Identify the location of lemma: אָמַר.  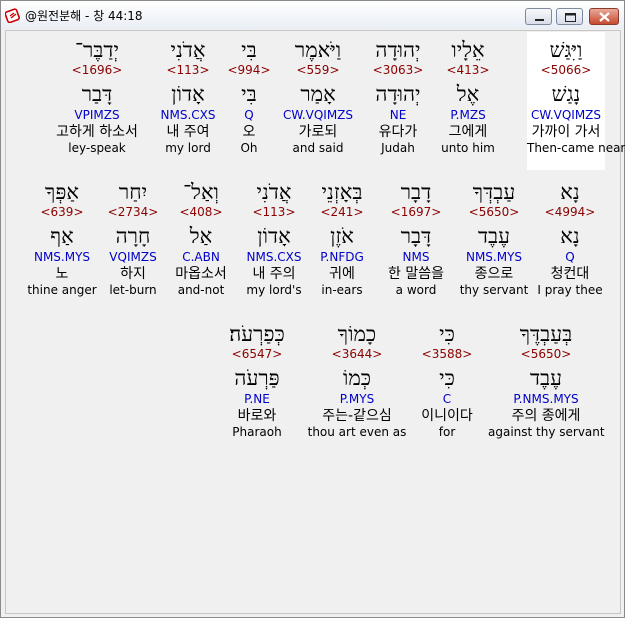
(318, 94).